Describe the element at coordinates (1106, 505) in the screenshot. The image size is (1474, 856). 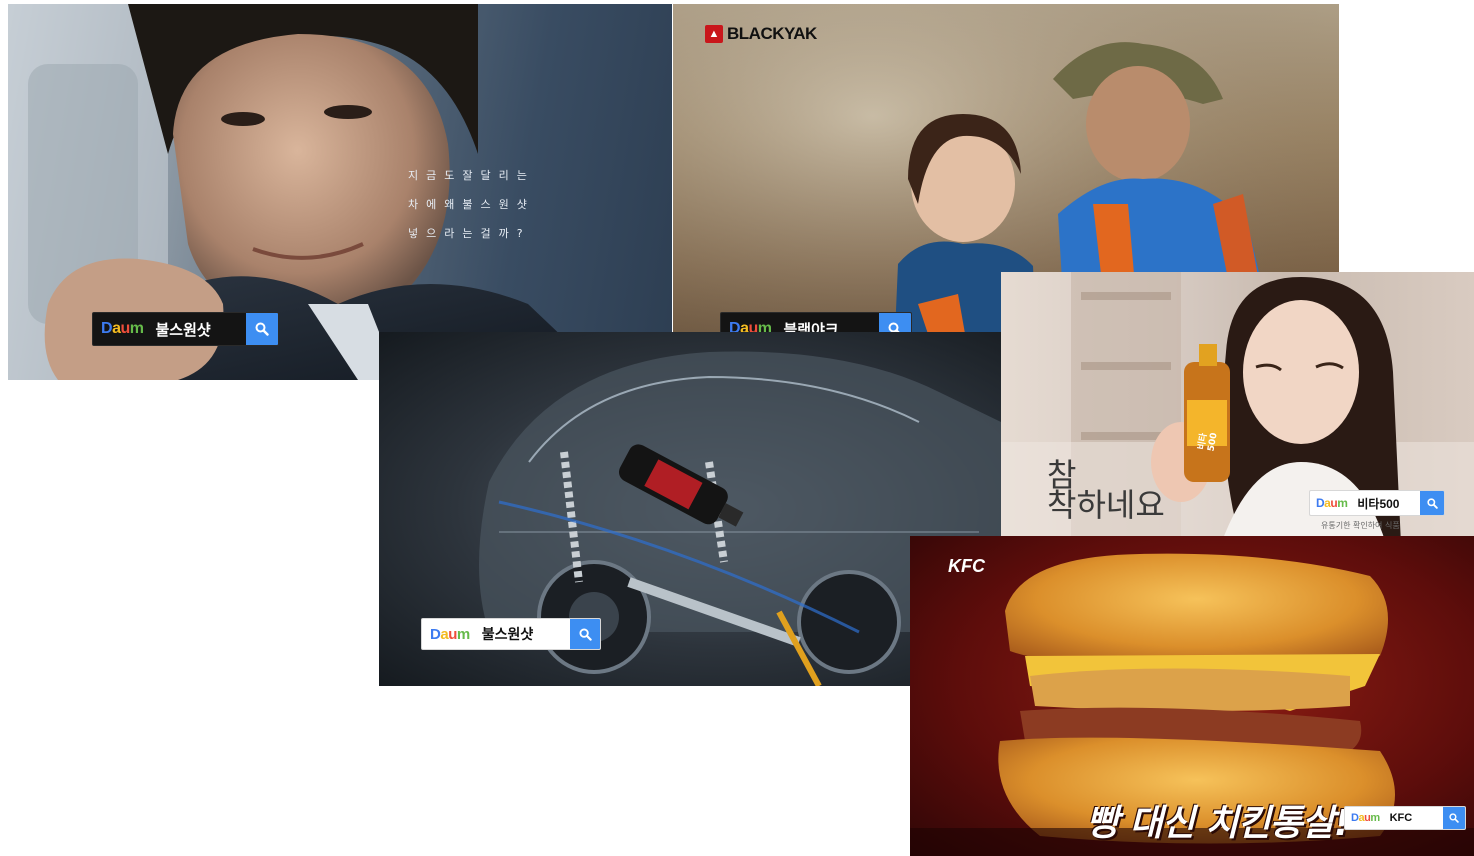
I see `ad-headline-2: 착하네요` at that location.